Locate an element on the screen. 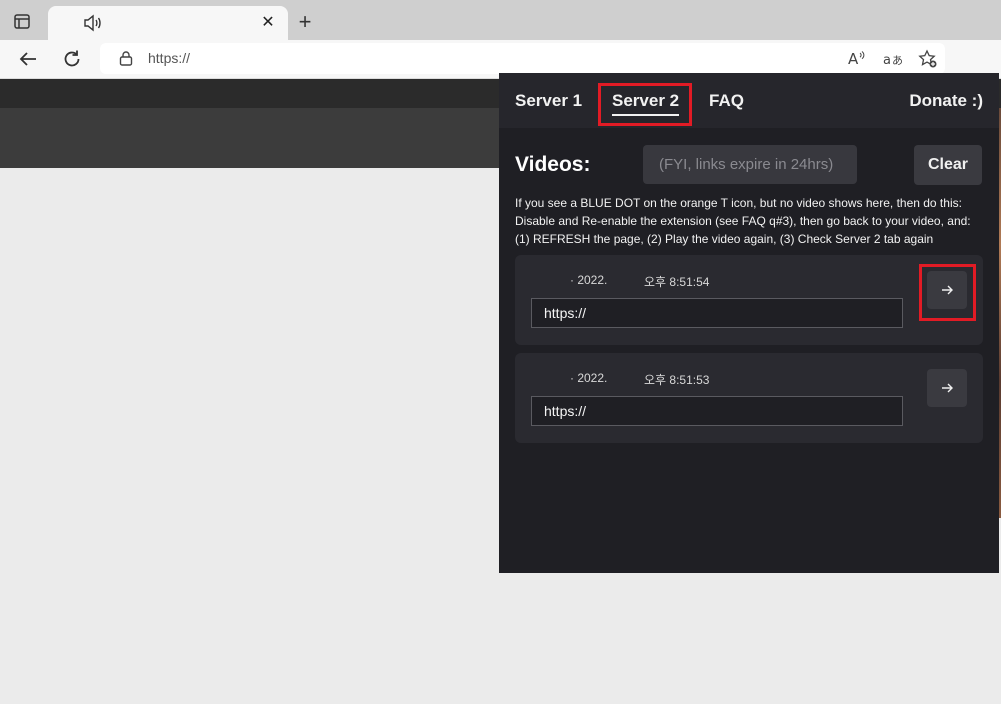 This screenshot has height=704, width=1001. favorites-add-icon is located at coordinates (928, 59).